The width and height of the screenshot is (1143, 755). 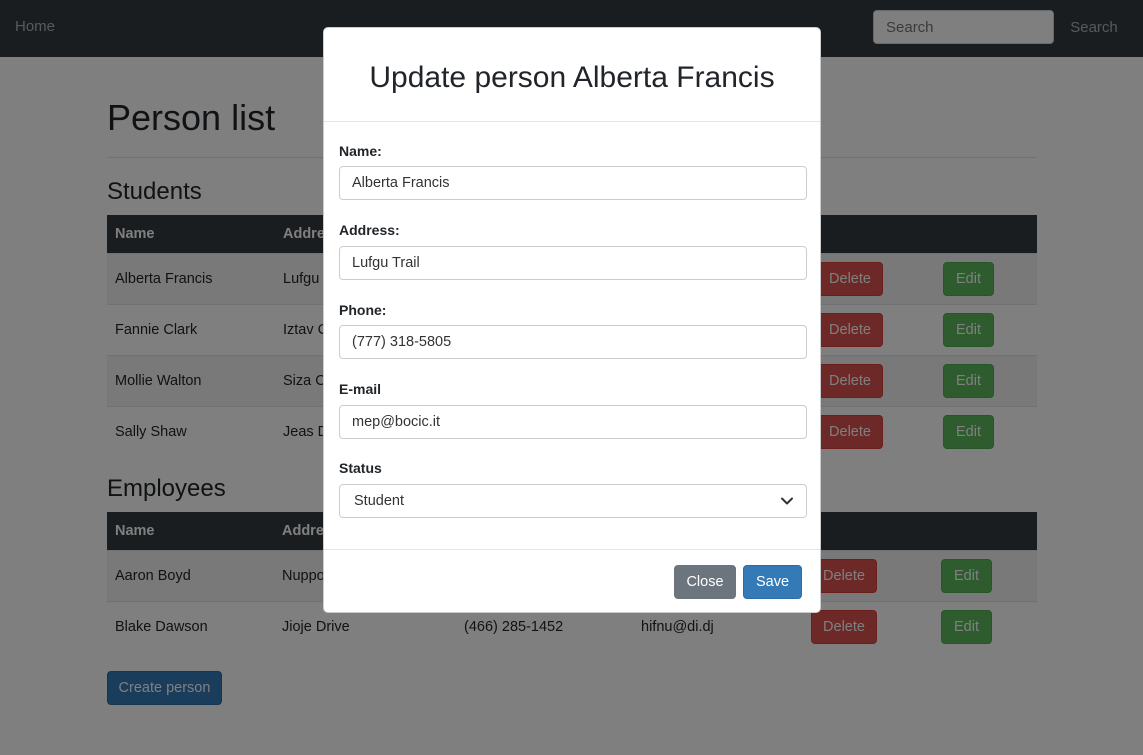 I want to click on address-label: Address:, so click(x=369, y=230).